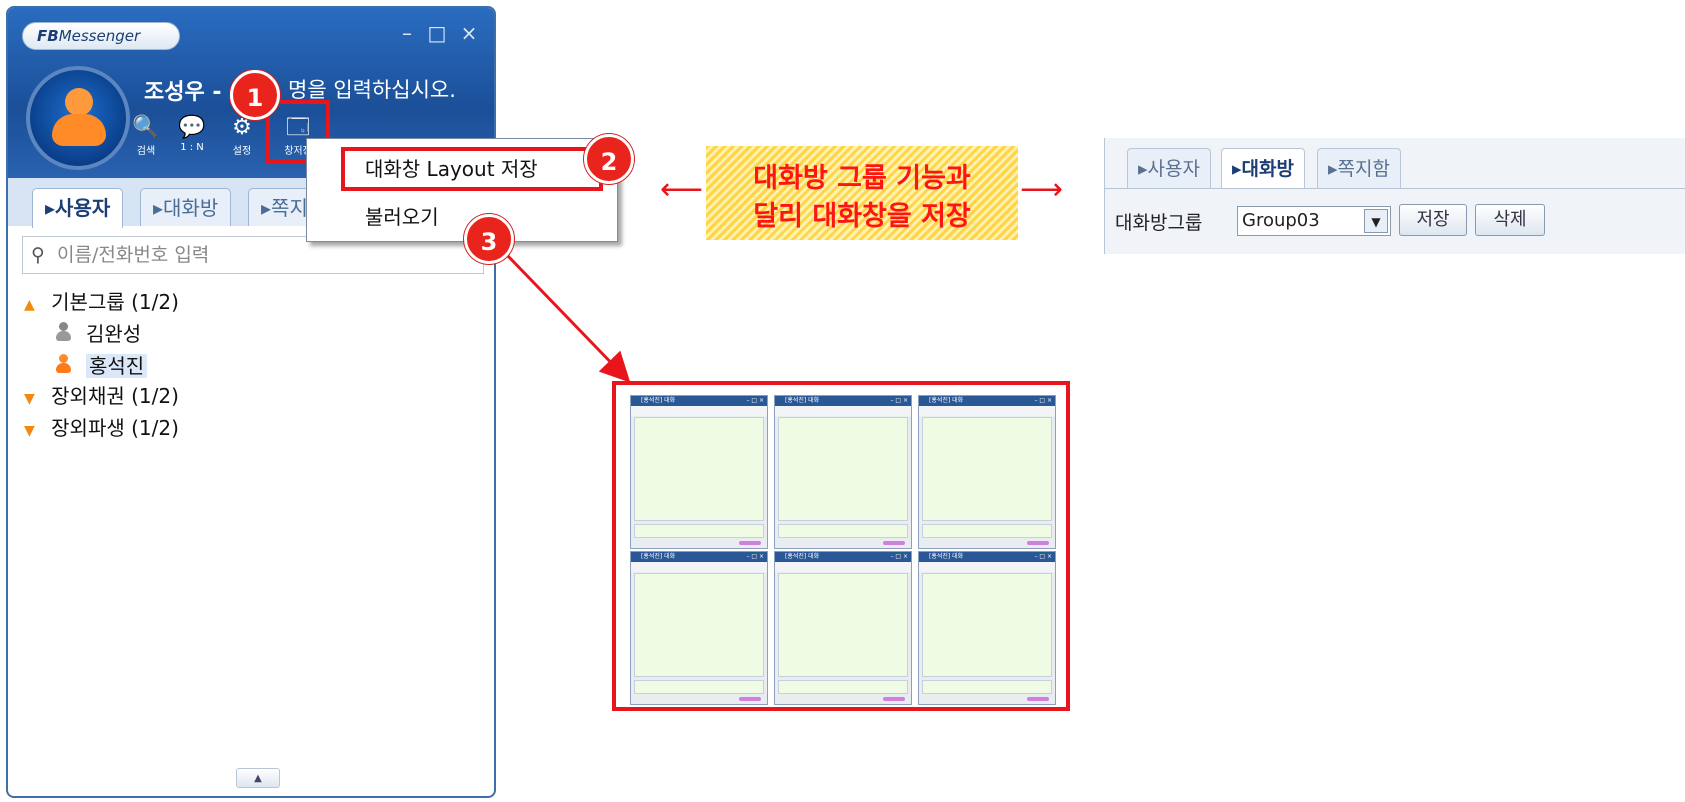 Image resolution: width=1685 pixels, height=802 pixels. Describe the element at coordinates (609, 159) in the screenshot. I see `step-badge-2: 2` at that location.